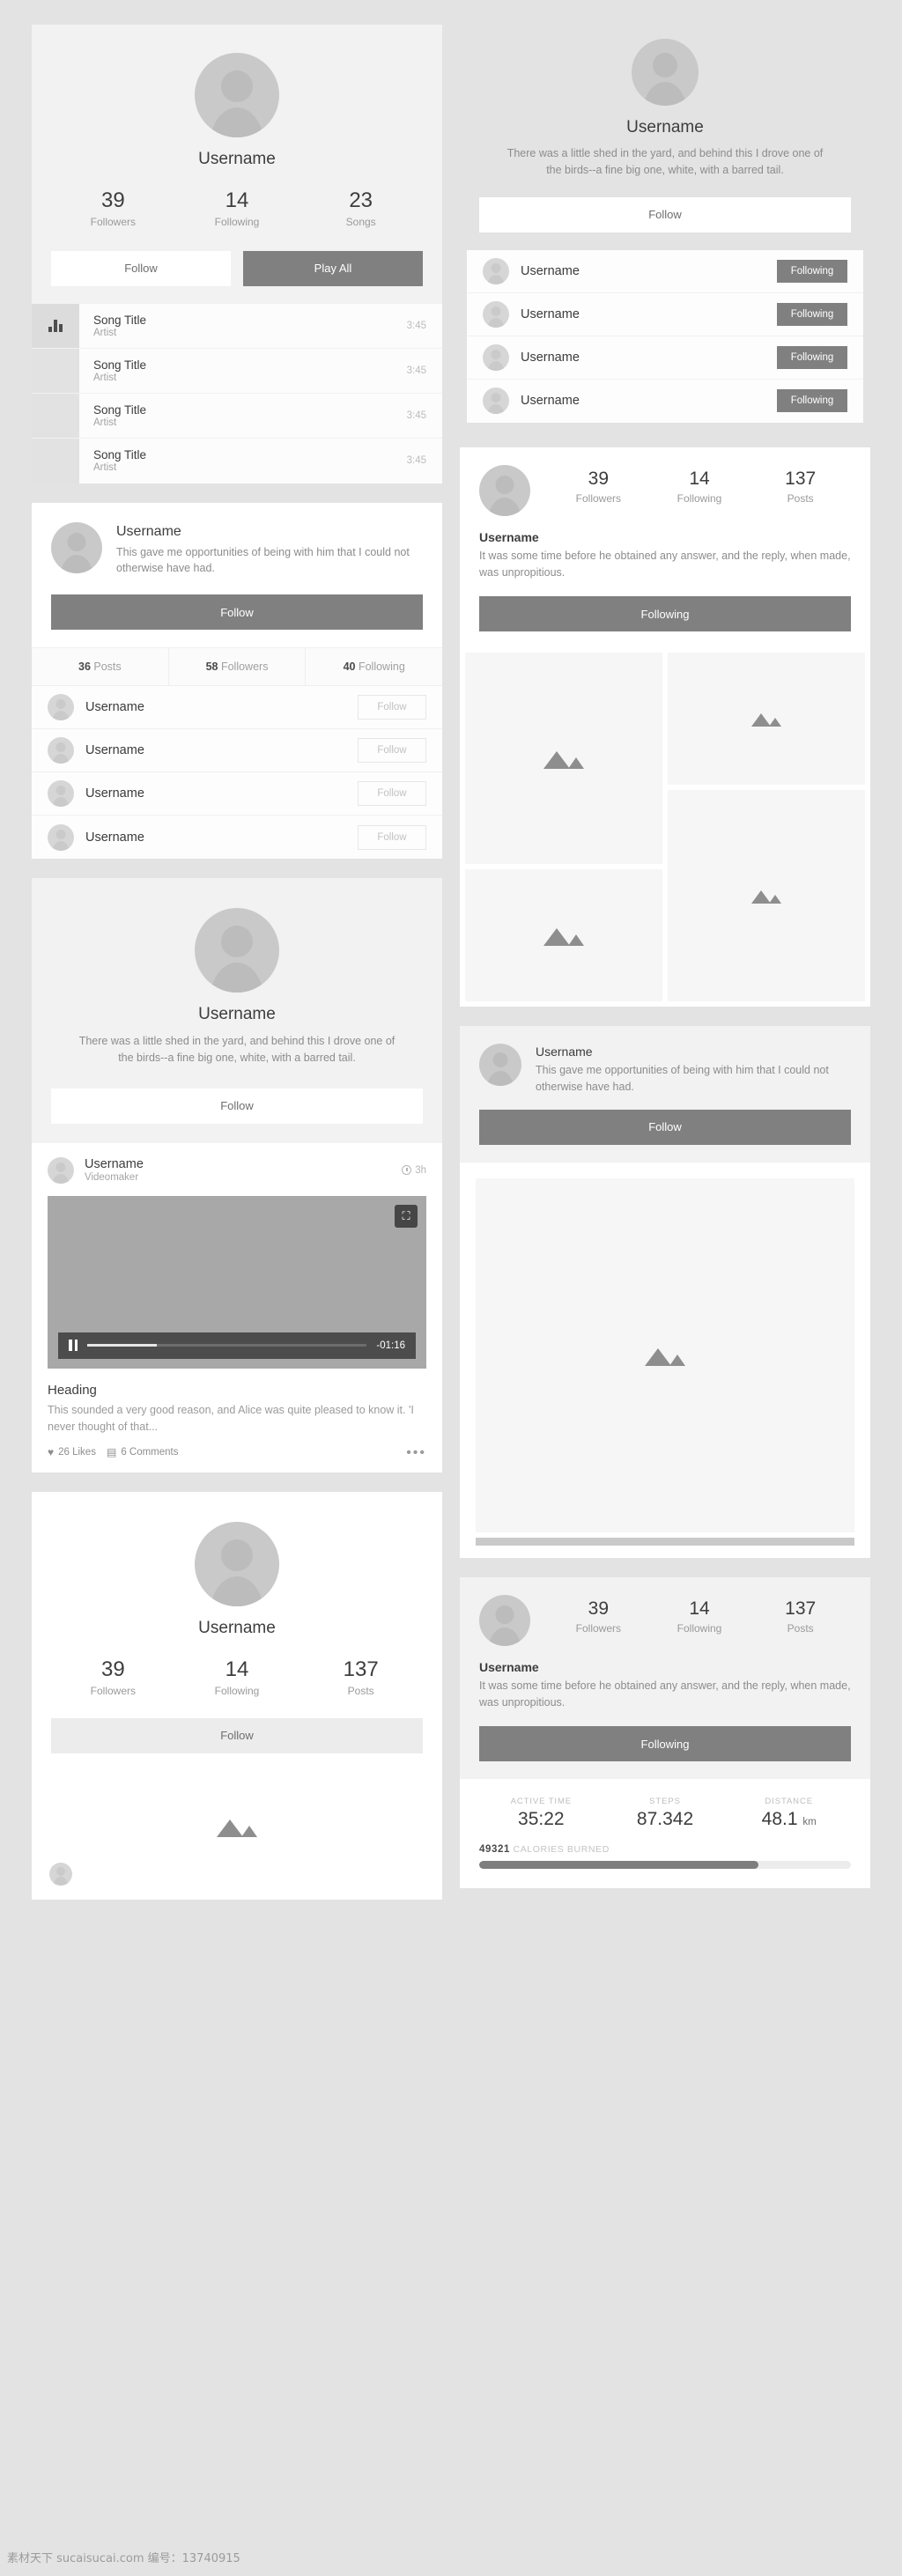 Image resolution: width=902 pixels, height=2576 pixels. What do you see at coordinates (665, 1865) in the screenshot?
I see `calories-progress-bar` at bounding box center [665, 1865].